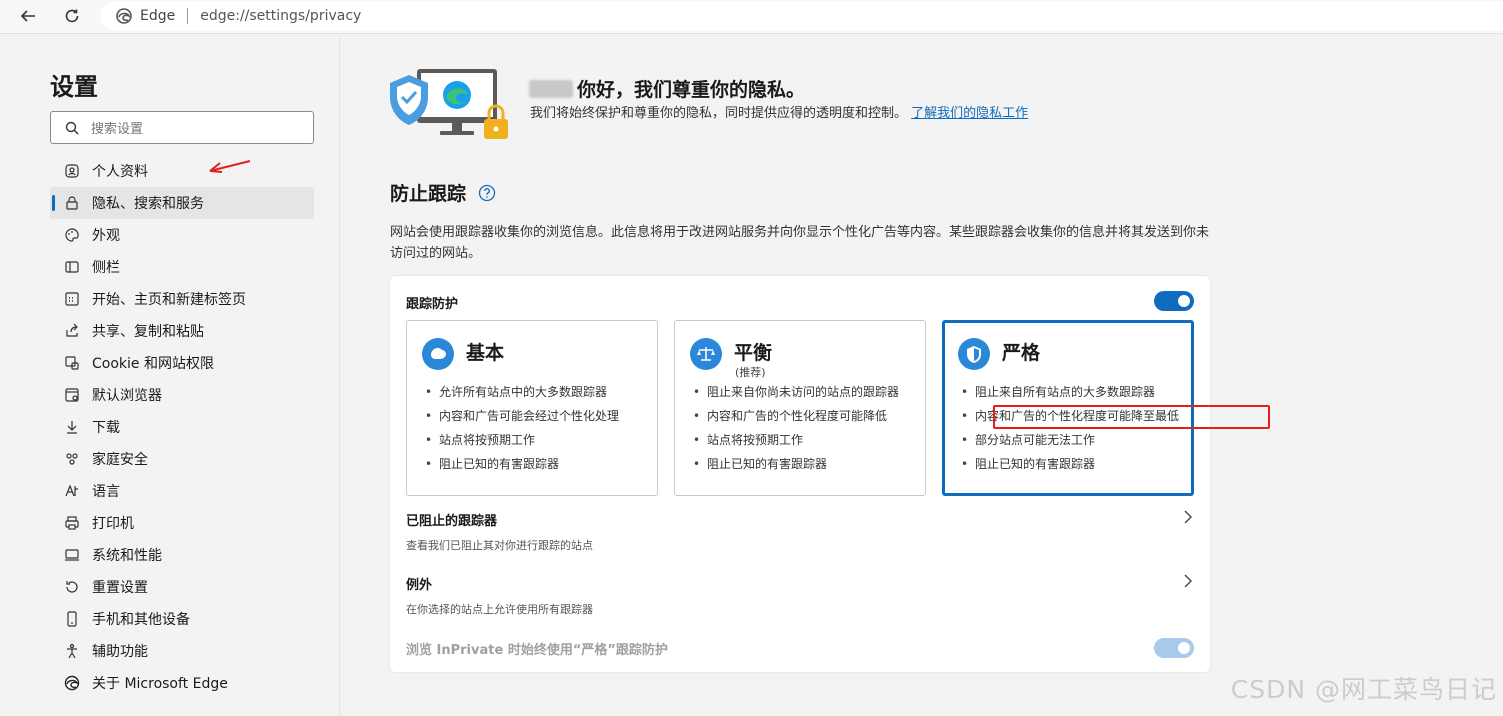 This screenshot has width=1503, height=716. What do you see at coordinates (72, 203) in the screenshot?
I see `lock-icon` at bounding box center [72, 203].